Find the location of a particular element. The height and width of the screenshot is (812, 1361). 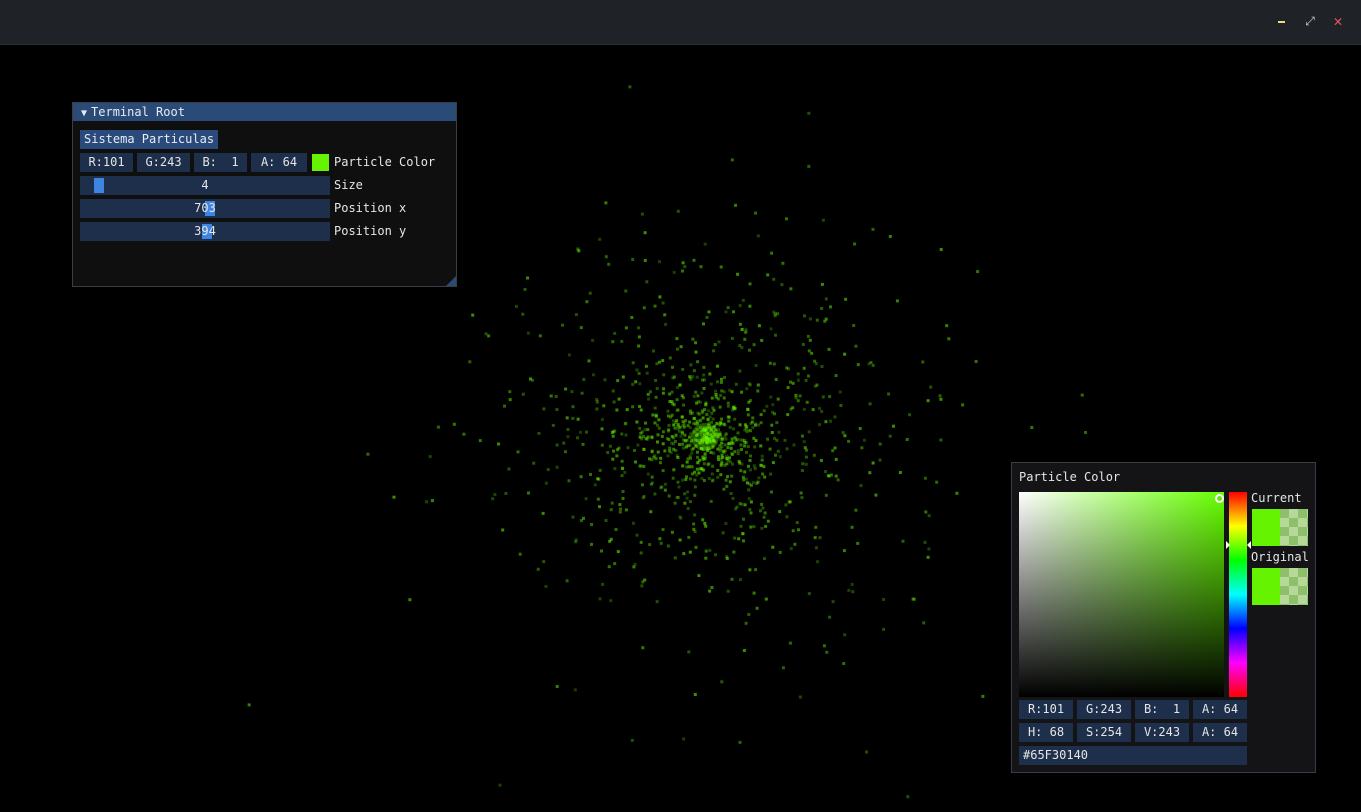

window-titlebar: ⤢ ✕ is located at coordinates (680, 22).